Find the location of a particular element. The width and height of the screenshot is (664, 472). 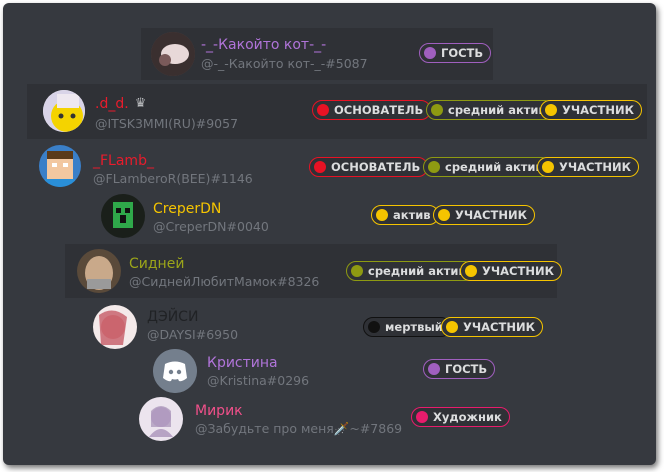

member-handle: @Kristina#0296 is located at coordinates (258, 380).